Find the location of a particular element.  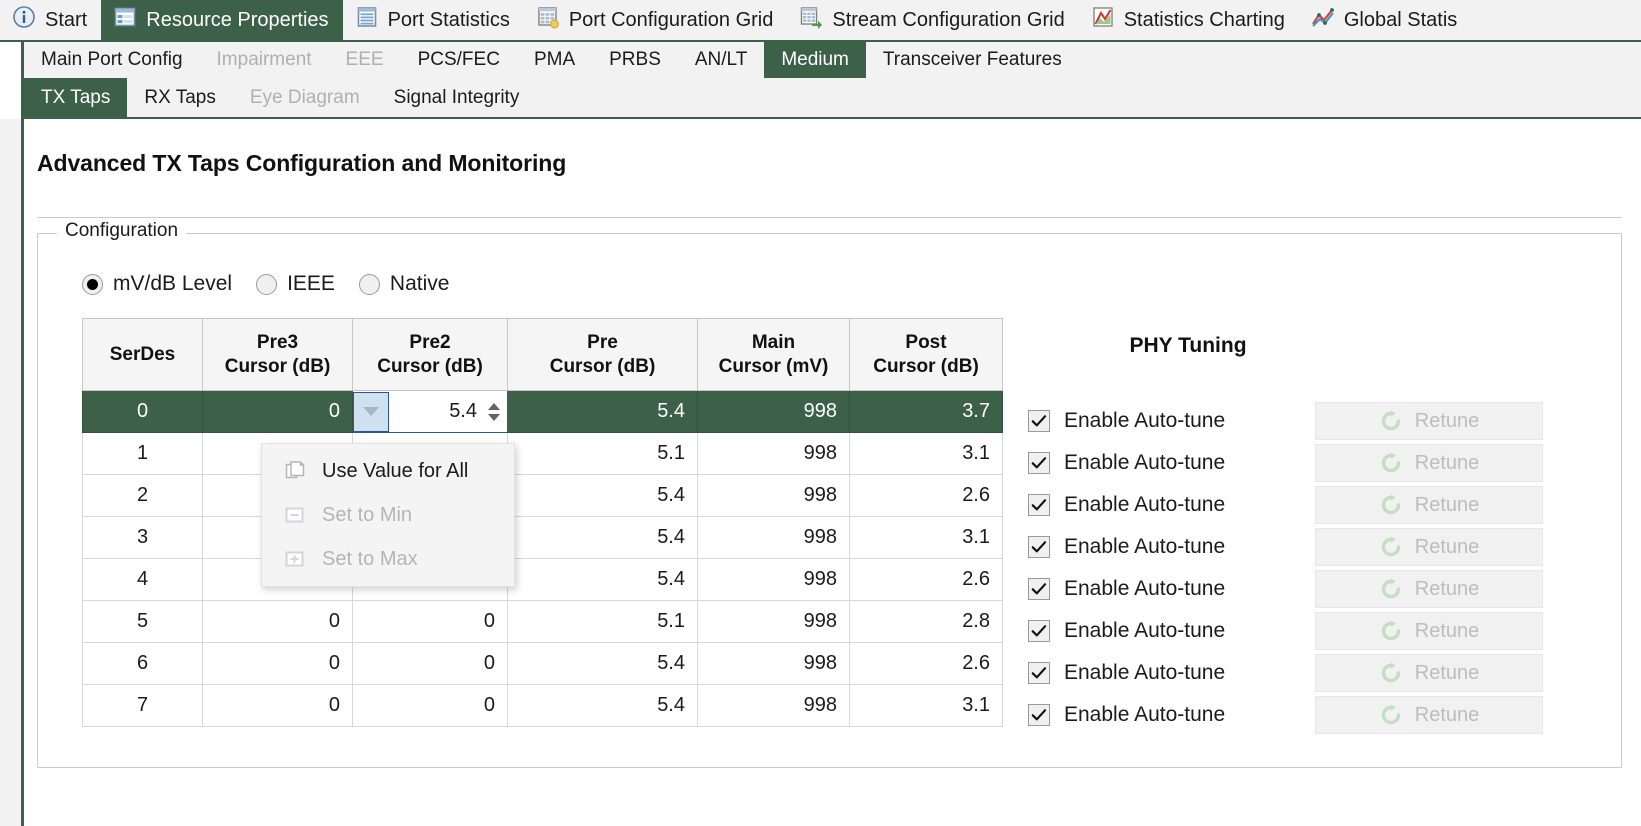

phy-tuning-row: Enable Auto-tune Retune is located at coordinates (1285, 505).